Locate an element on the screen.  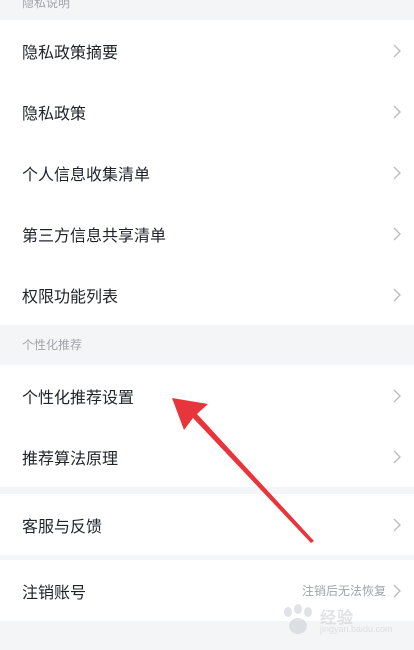
section-header-privacy: 隐私说明 is located at coordinates (46, 5).